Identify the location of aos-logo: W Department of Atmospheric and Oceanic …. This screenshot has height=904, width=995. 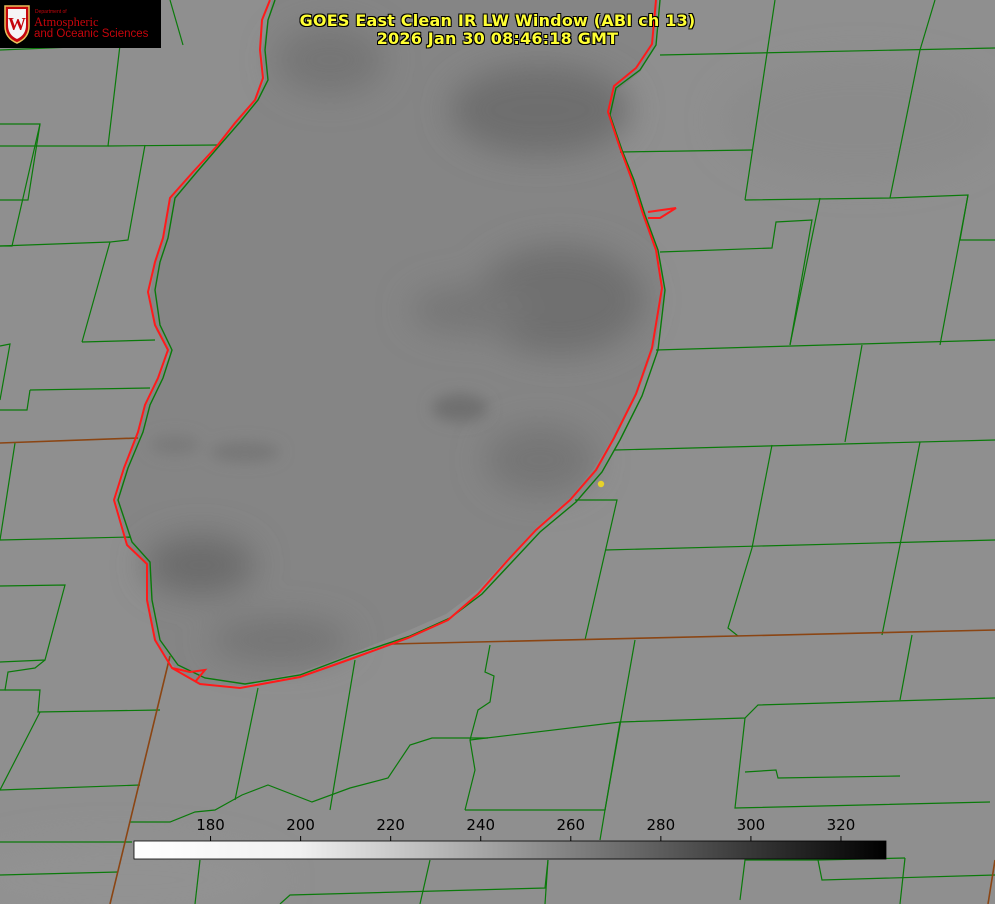
(80, 24).